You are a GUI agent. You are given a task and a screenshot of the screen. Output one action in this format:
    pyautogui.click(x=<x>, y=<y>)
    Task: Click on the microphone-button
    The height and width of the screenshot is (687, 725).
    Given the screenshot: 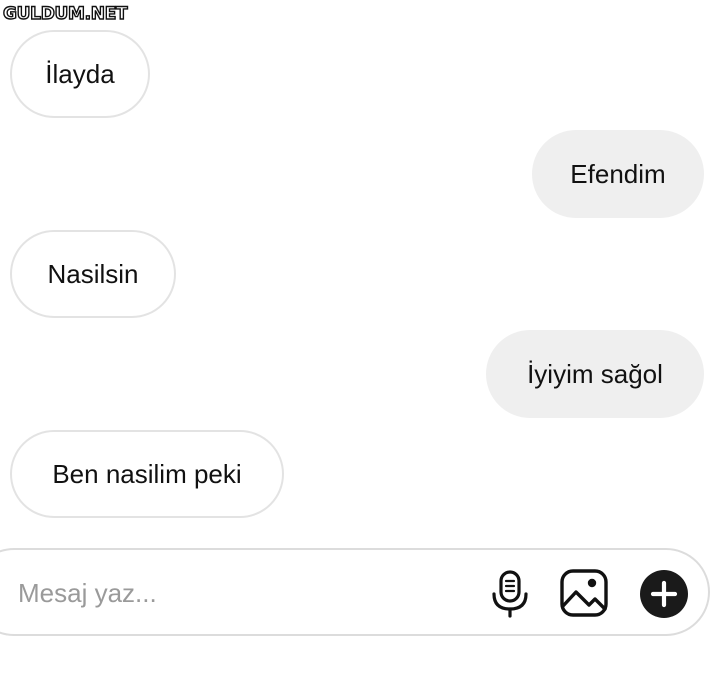 What is the action you would take?
    pyautogui.click(x=510, y=594)
    